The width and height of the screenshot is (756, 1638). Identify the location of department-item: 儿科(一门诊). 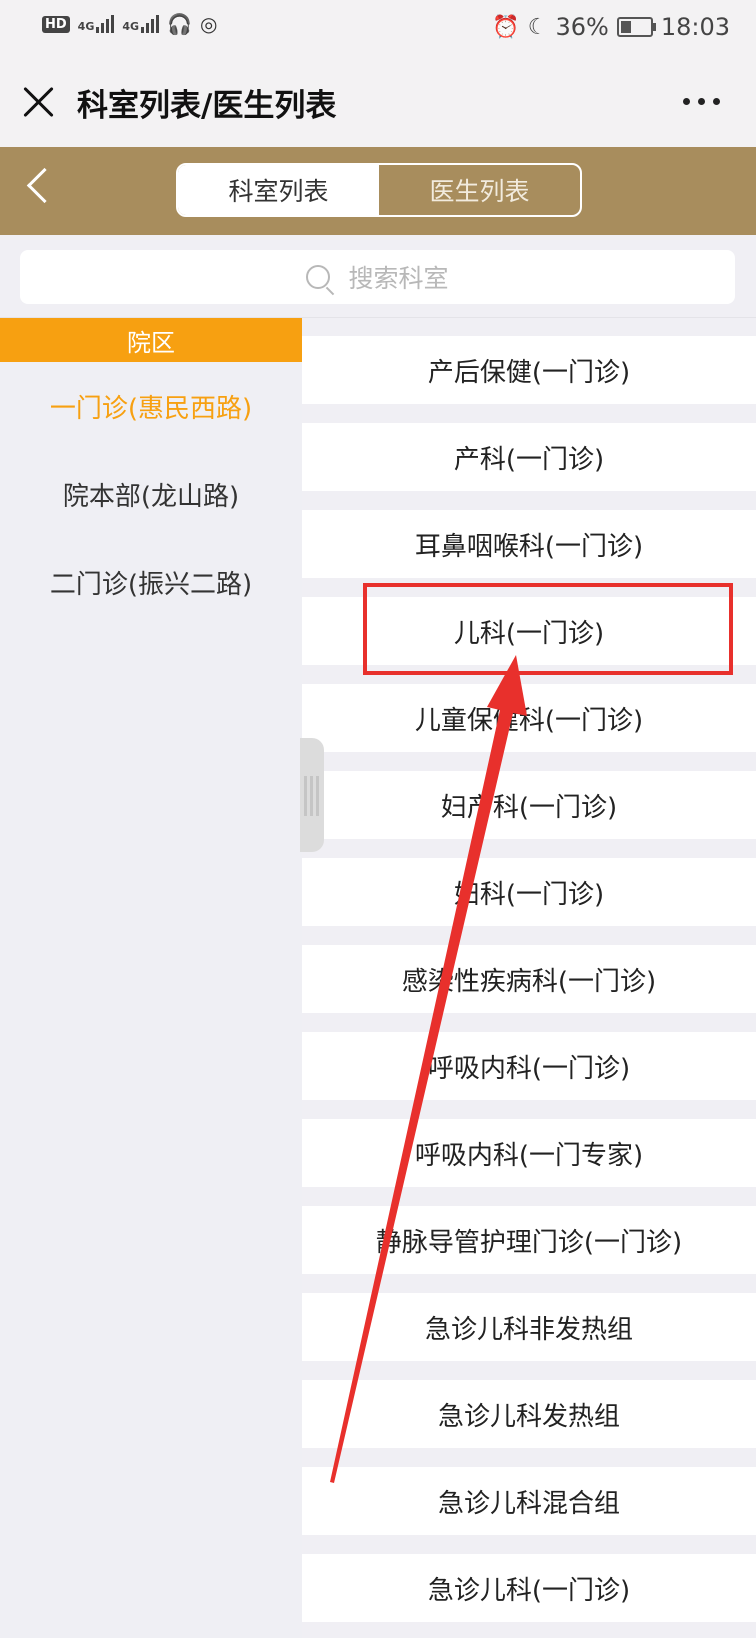
(529, 631).